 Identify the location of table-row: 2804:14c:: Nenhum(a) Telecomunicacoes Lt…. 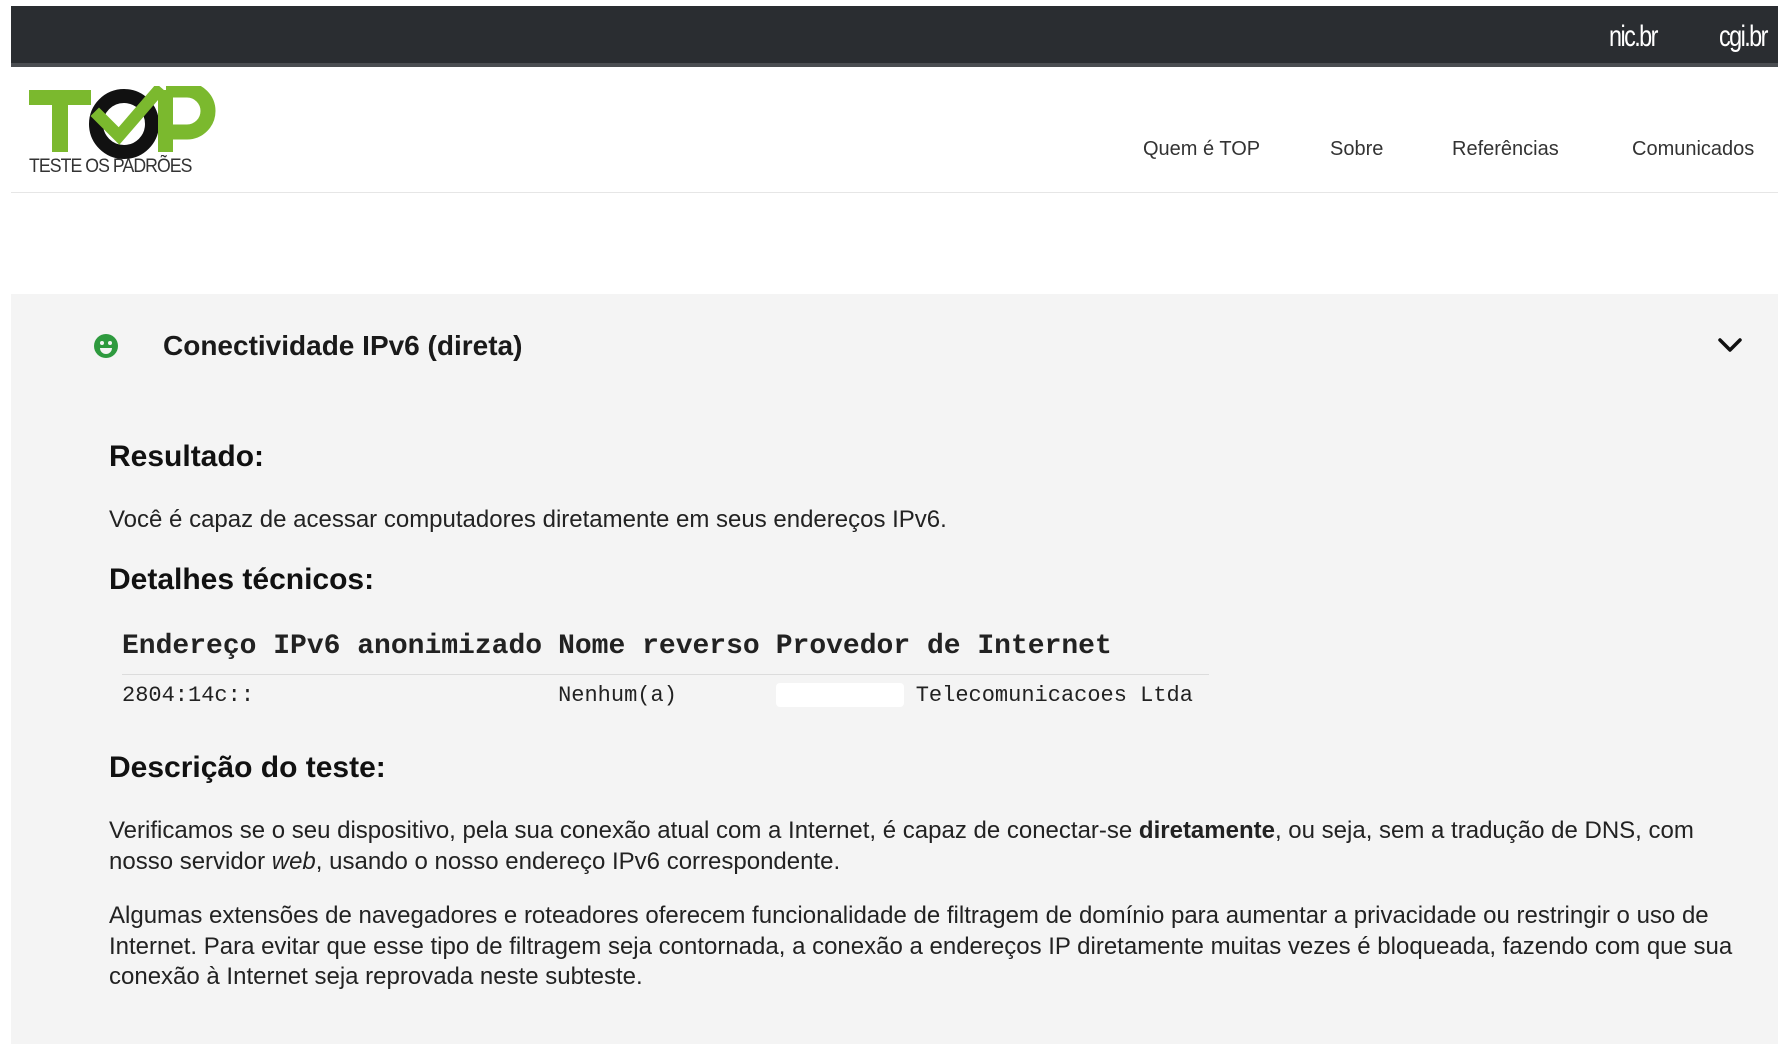
(665, 691).